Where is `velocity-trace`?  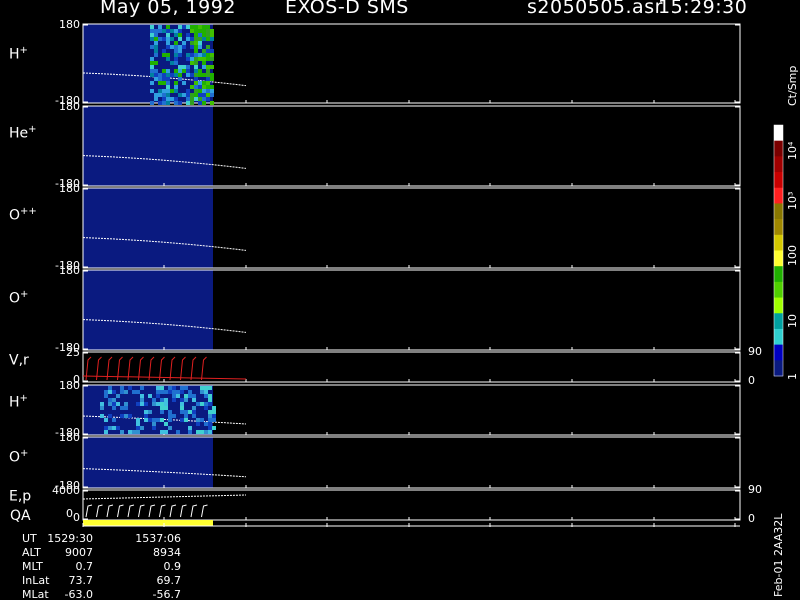
velocity-trace is located at coordinates (204, 368).